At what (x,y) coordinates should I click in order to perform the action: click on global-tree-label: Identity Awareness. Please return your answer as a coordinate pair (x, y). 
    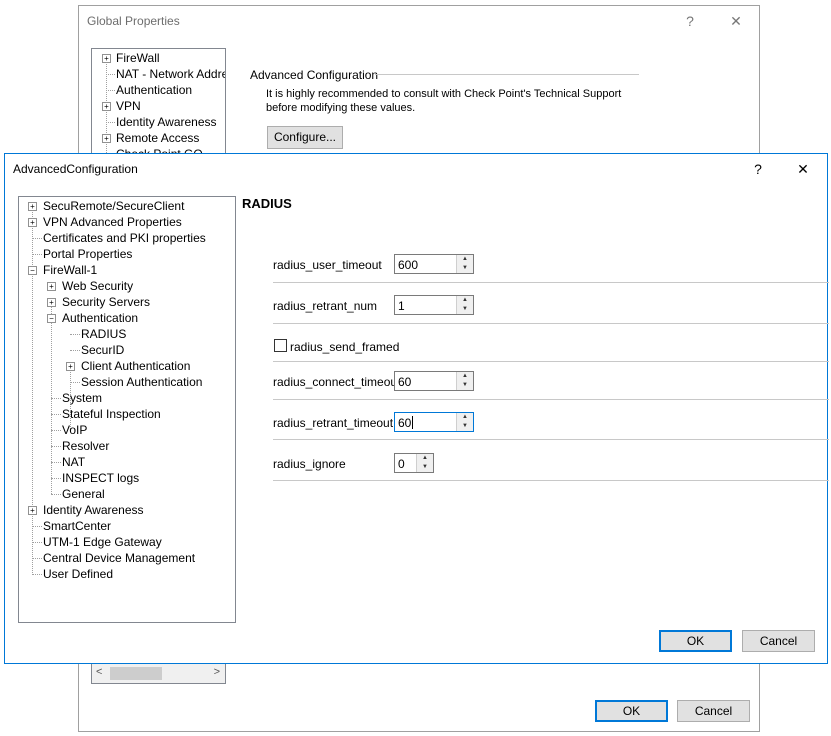
    Looking at the image, I should click on (166, 122).